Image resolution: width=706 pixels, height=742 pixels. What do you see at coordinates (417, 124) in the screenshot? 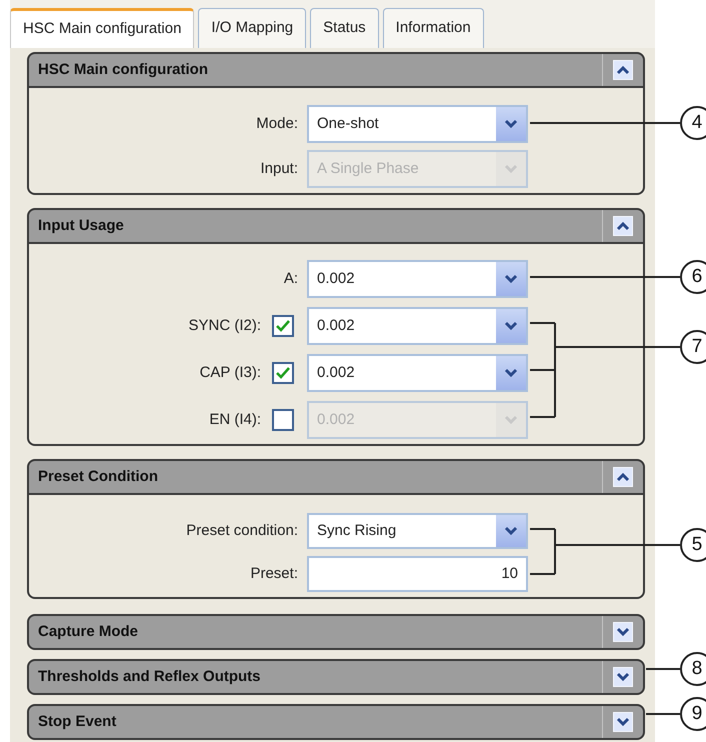
I see `dropdown-field: One-shot` at bounding box center [417, 124].